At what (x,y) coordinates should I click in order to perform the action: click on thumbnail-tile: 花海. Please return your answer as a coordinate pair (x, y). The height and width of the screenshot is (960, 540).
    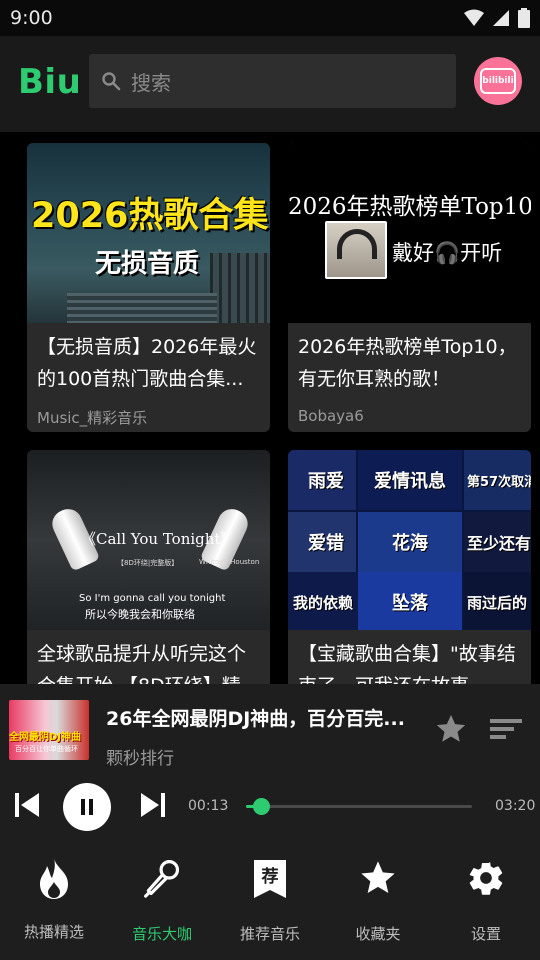
    Looking at the image, I should click on (410, 542).